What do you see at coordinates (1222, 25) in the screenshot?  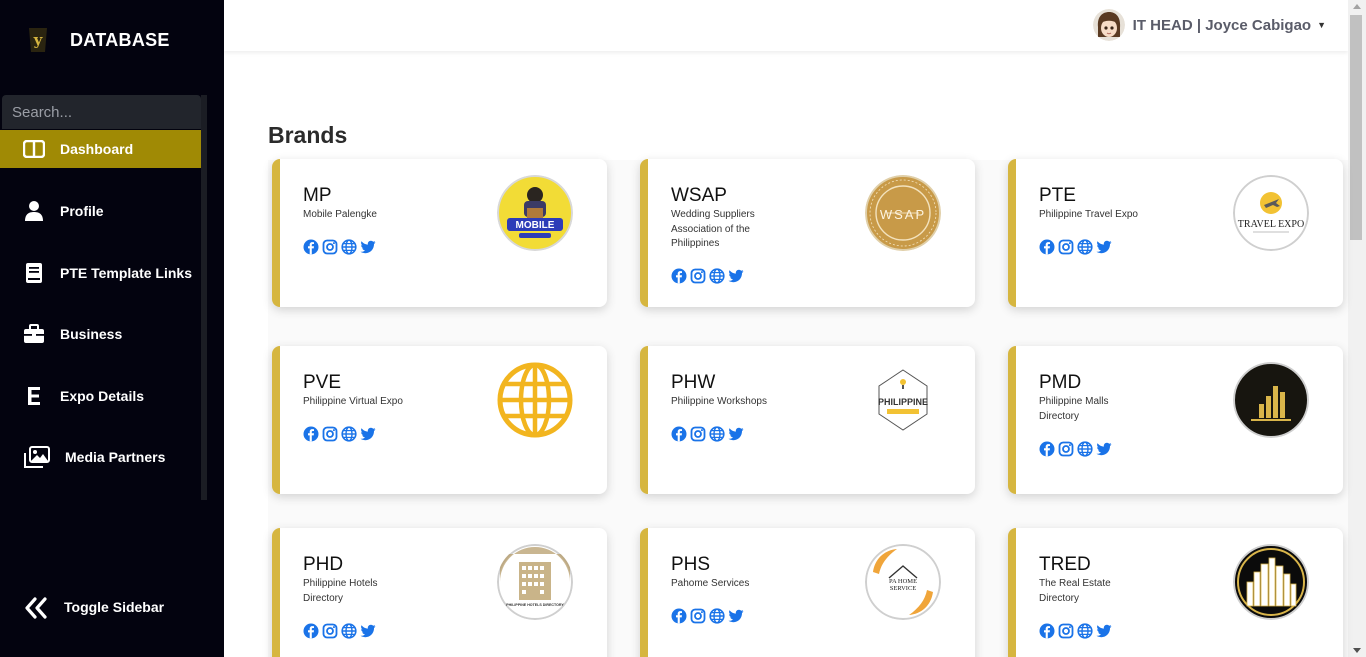 I see `user-name: IT HEAD | Joyce Cabigao` at bounding box center [1222, 25].